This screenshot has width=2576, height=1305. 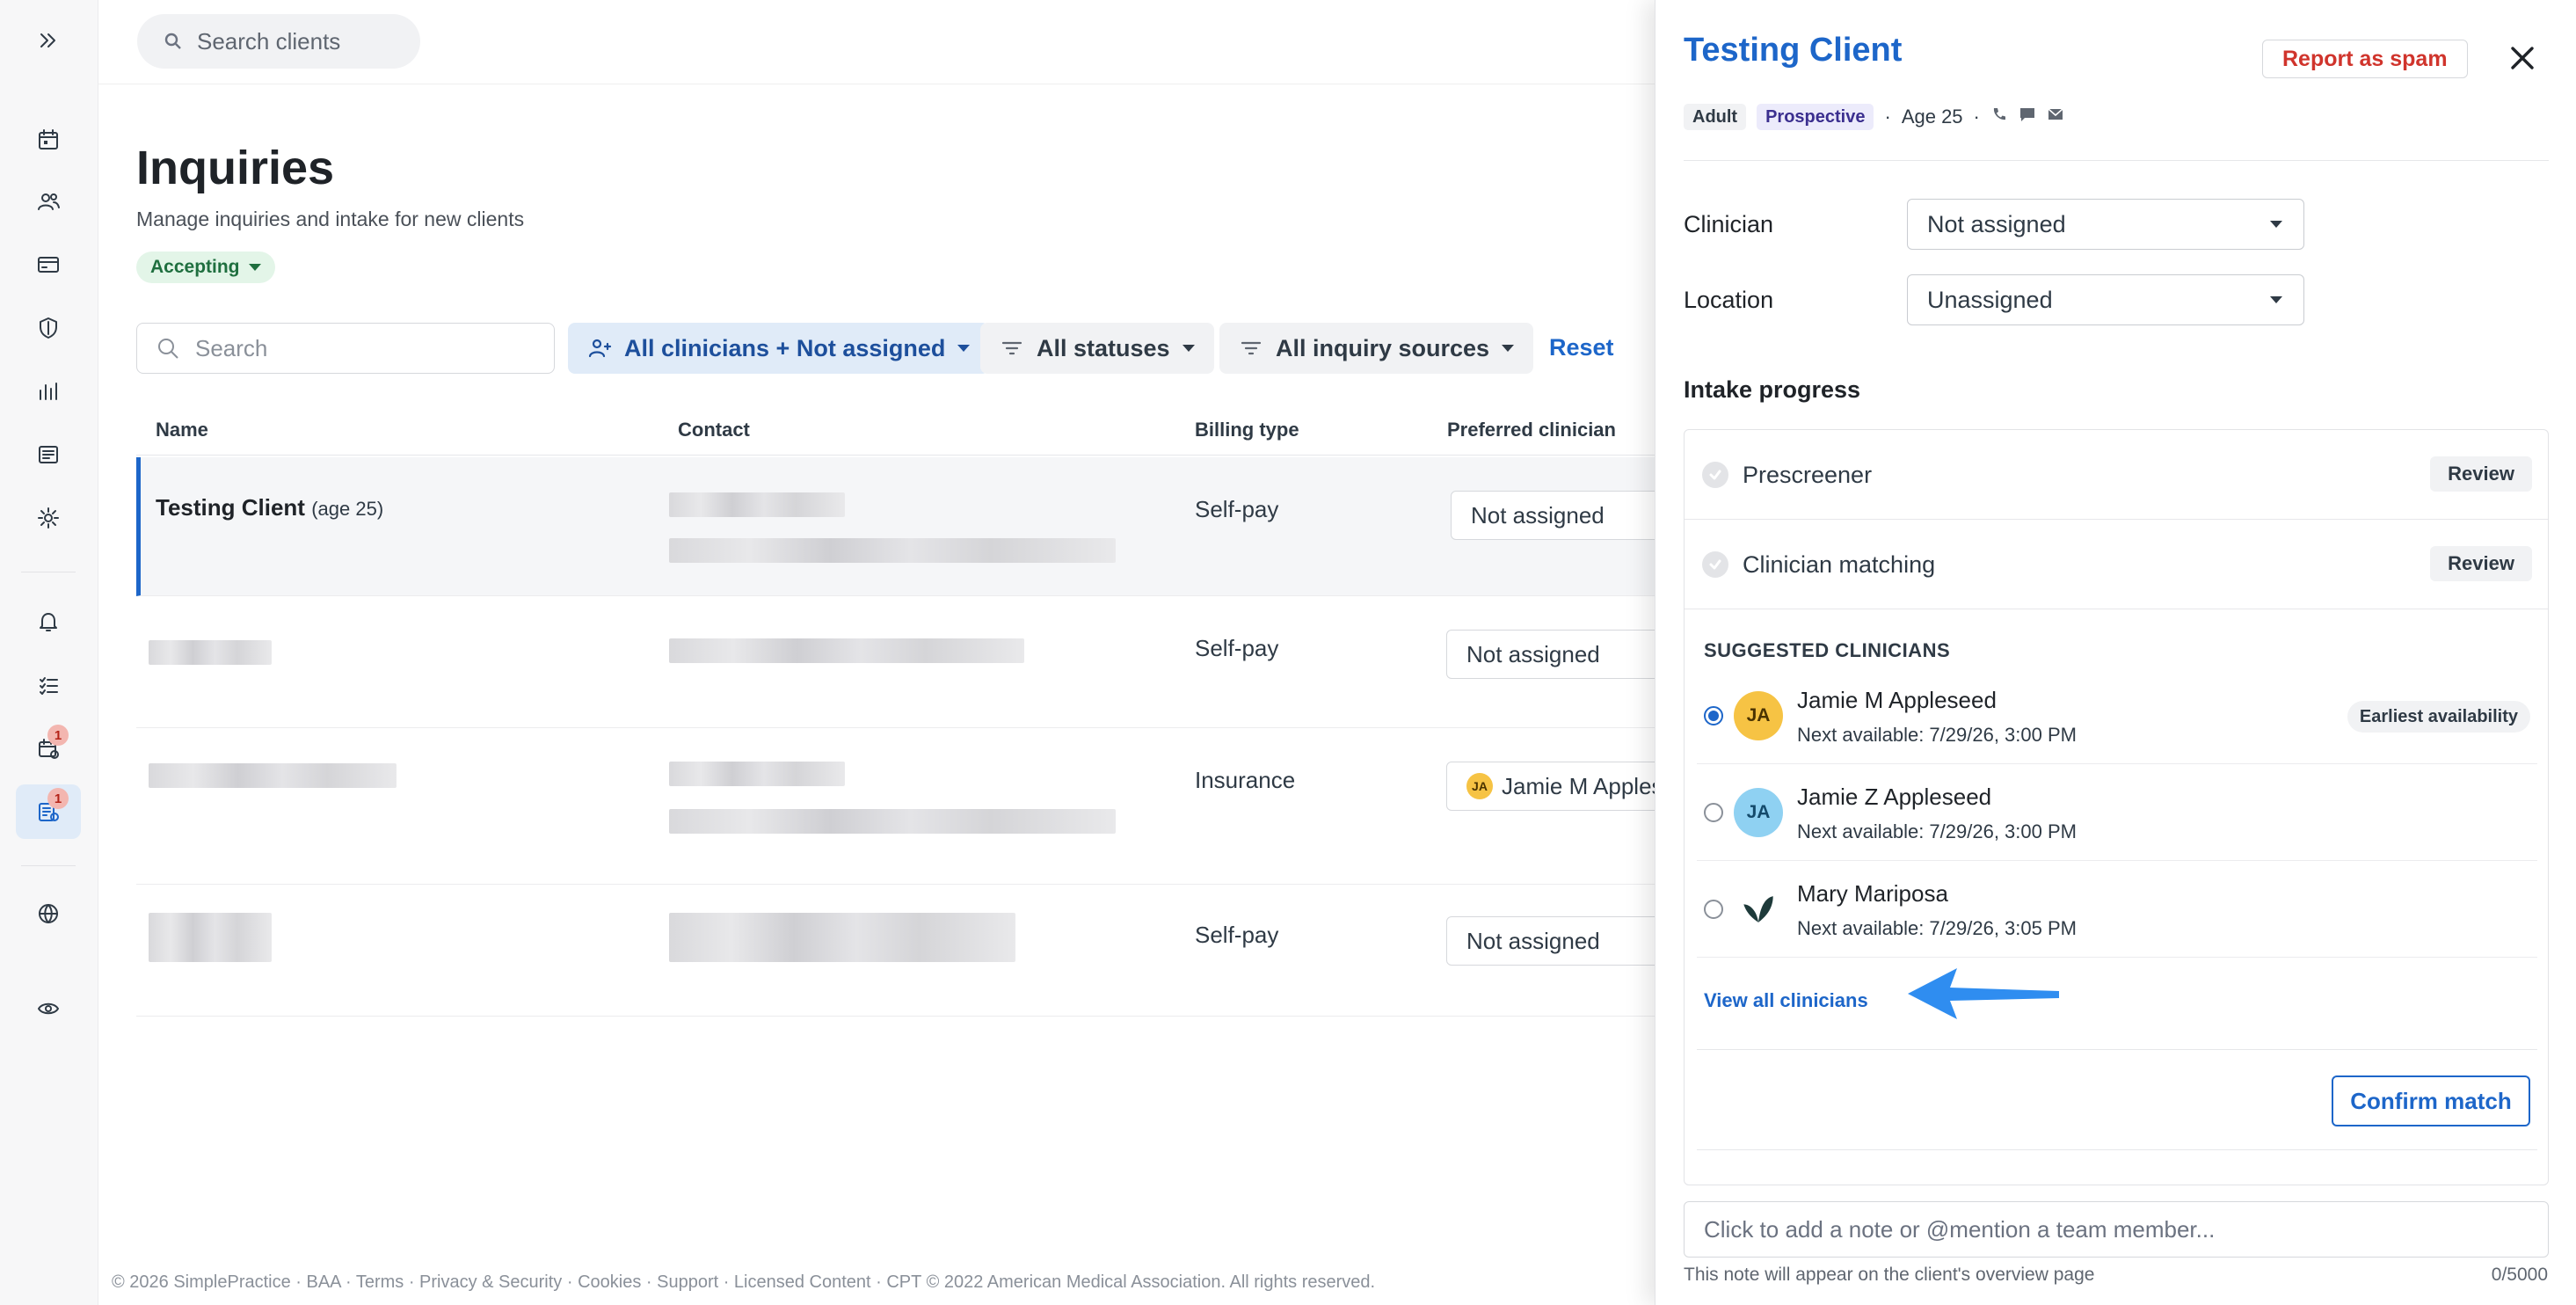 What do you see at coordinates (1808, 475) in the screenshot?
I see `step-label: Prescreener` at bounding box center [1808, 475].